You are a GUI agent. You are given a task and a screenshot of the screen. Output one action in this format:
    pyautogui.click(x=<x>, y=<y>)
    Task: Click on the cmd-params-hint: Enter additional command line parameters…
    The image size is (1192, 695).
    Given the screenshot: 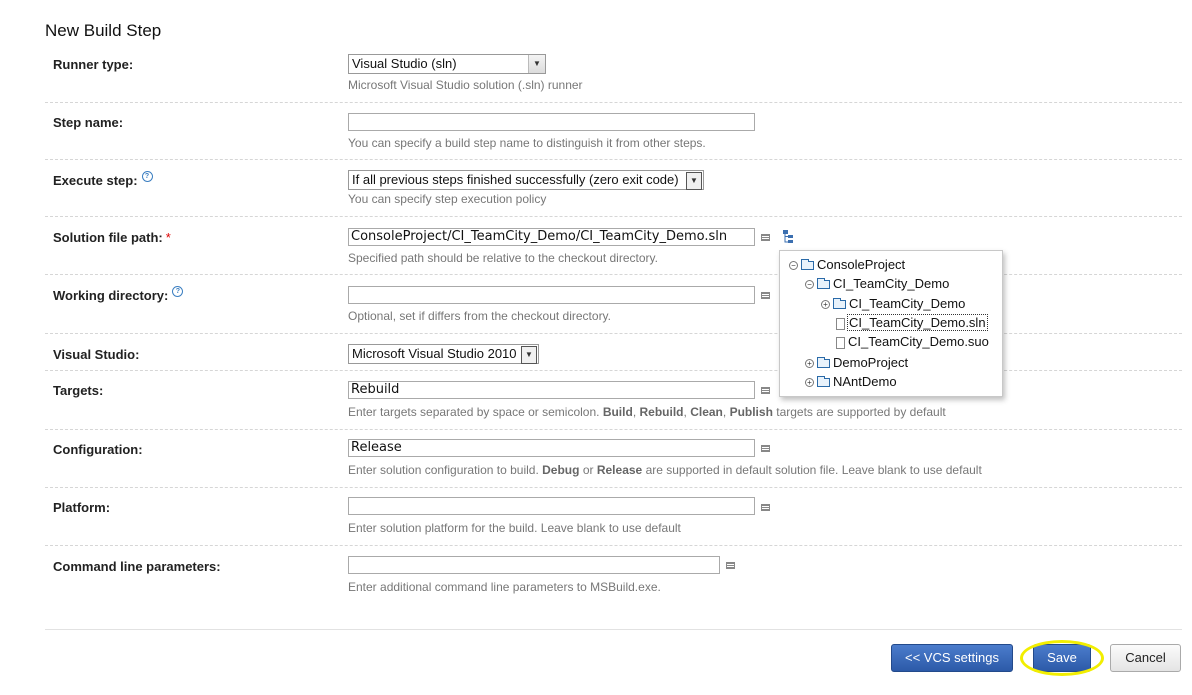 What is the action you would take?
    pyautogui.click(x=504, y=587)
    